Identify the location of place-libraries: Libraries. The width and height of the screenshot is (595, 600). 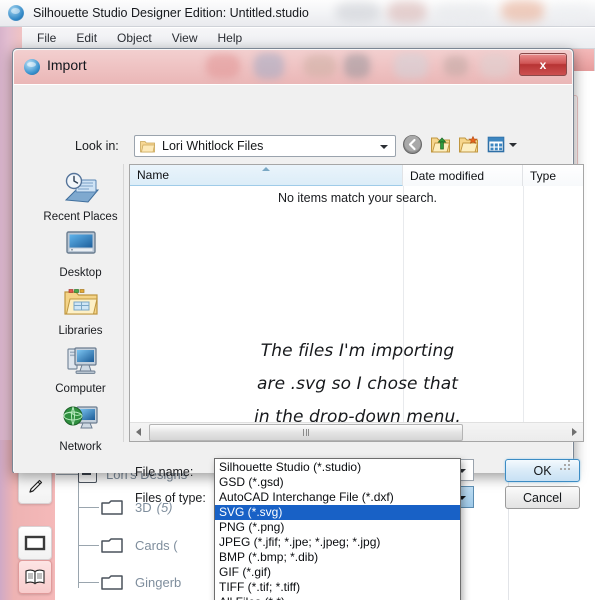
(80, 310).